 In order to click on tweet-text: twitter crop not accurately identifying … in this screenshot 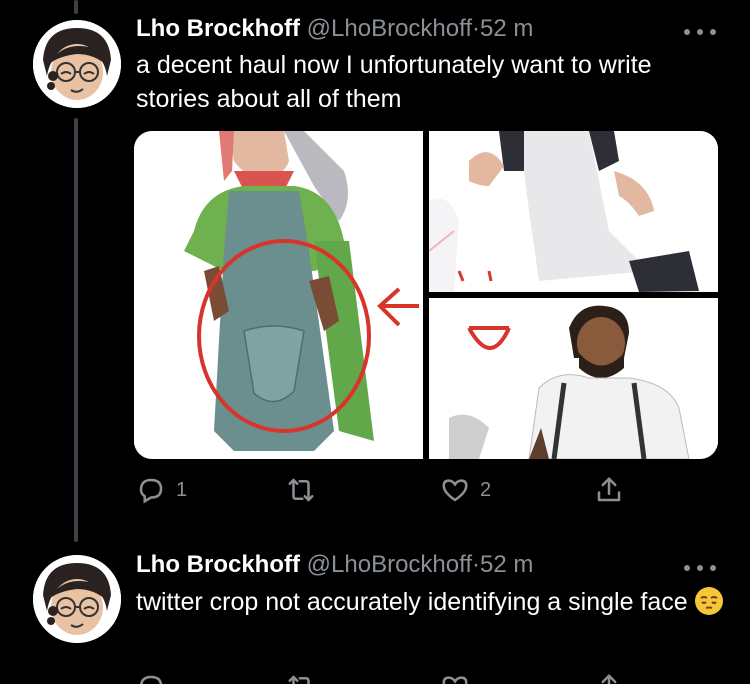, I will do `click(412, 602)`.